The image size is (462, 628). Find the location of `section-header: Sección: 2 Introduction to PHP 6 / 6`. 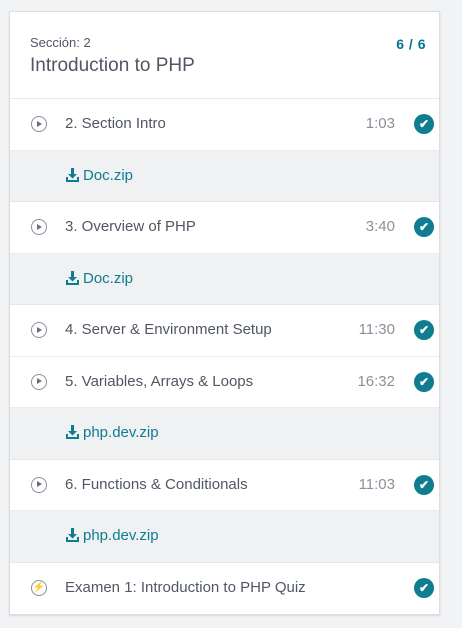

section-header: Sección: 2 Introduction to PHP 6 / 6 is located at coordinates (224, 55).